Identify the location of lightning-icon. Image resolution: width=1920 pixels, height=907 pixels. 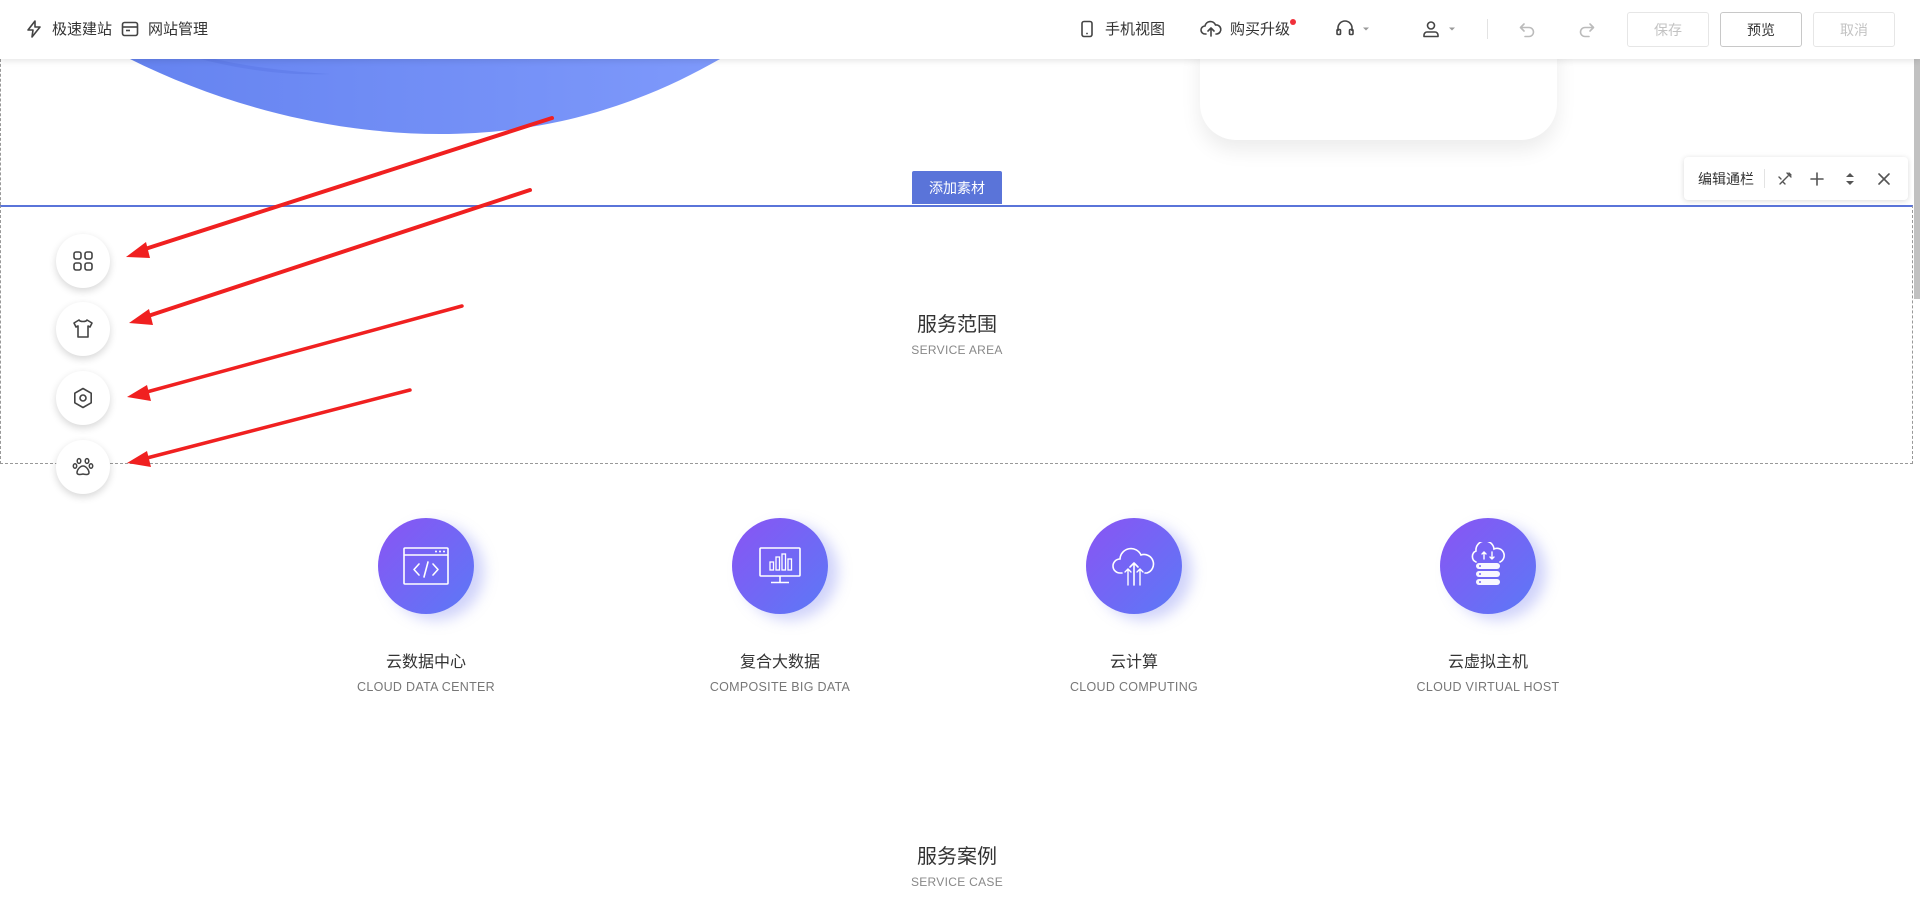
(34, 28).